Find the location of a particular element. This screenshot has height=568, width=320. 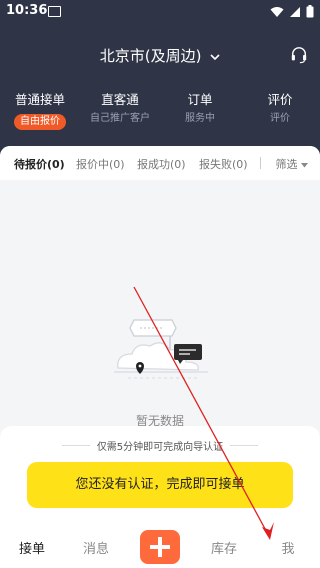

chevron-down-icon is located at coordinates (215, 57).